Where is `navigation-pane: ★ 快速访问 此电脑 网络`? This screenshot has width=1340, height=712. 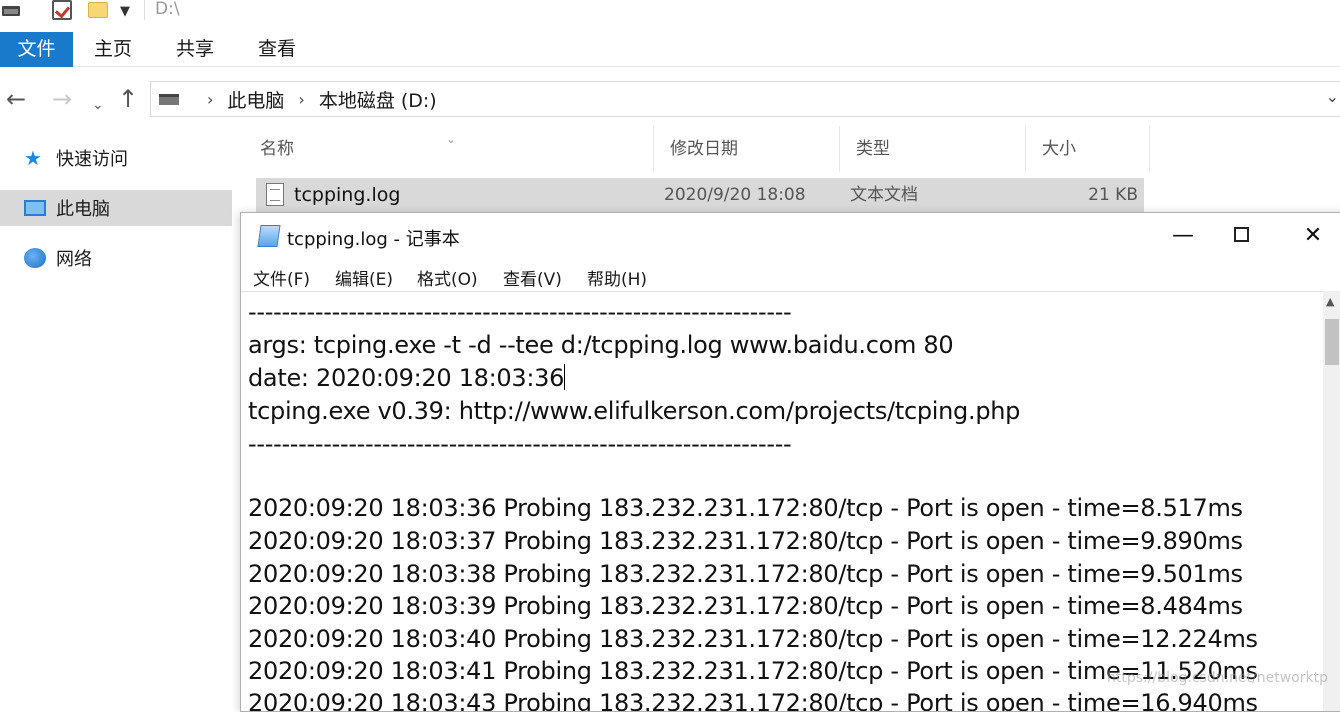
navigation-pane: ★ 快速访问 此电脑 网络 is located at coordinates (116, 215).